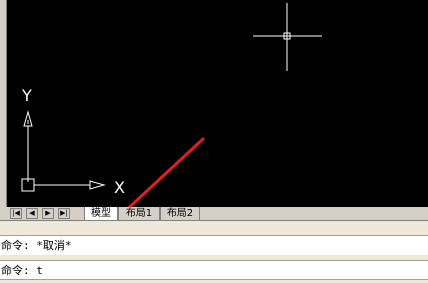  I want to click on first-icon: |◀, so click(16, 213).